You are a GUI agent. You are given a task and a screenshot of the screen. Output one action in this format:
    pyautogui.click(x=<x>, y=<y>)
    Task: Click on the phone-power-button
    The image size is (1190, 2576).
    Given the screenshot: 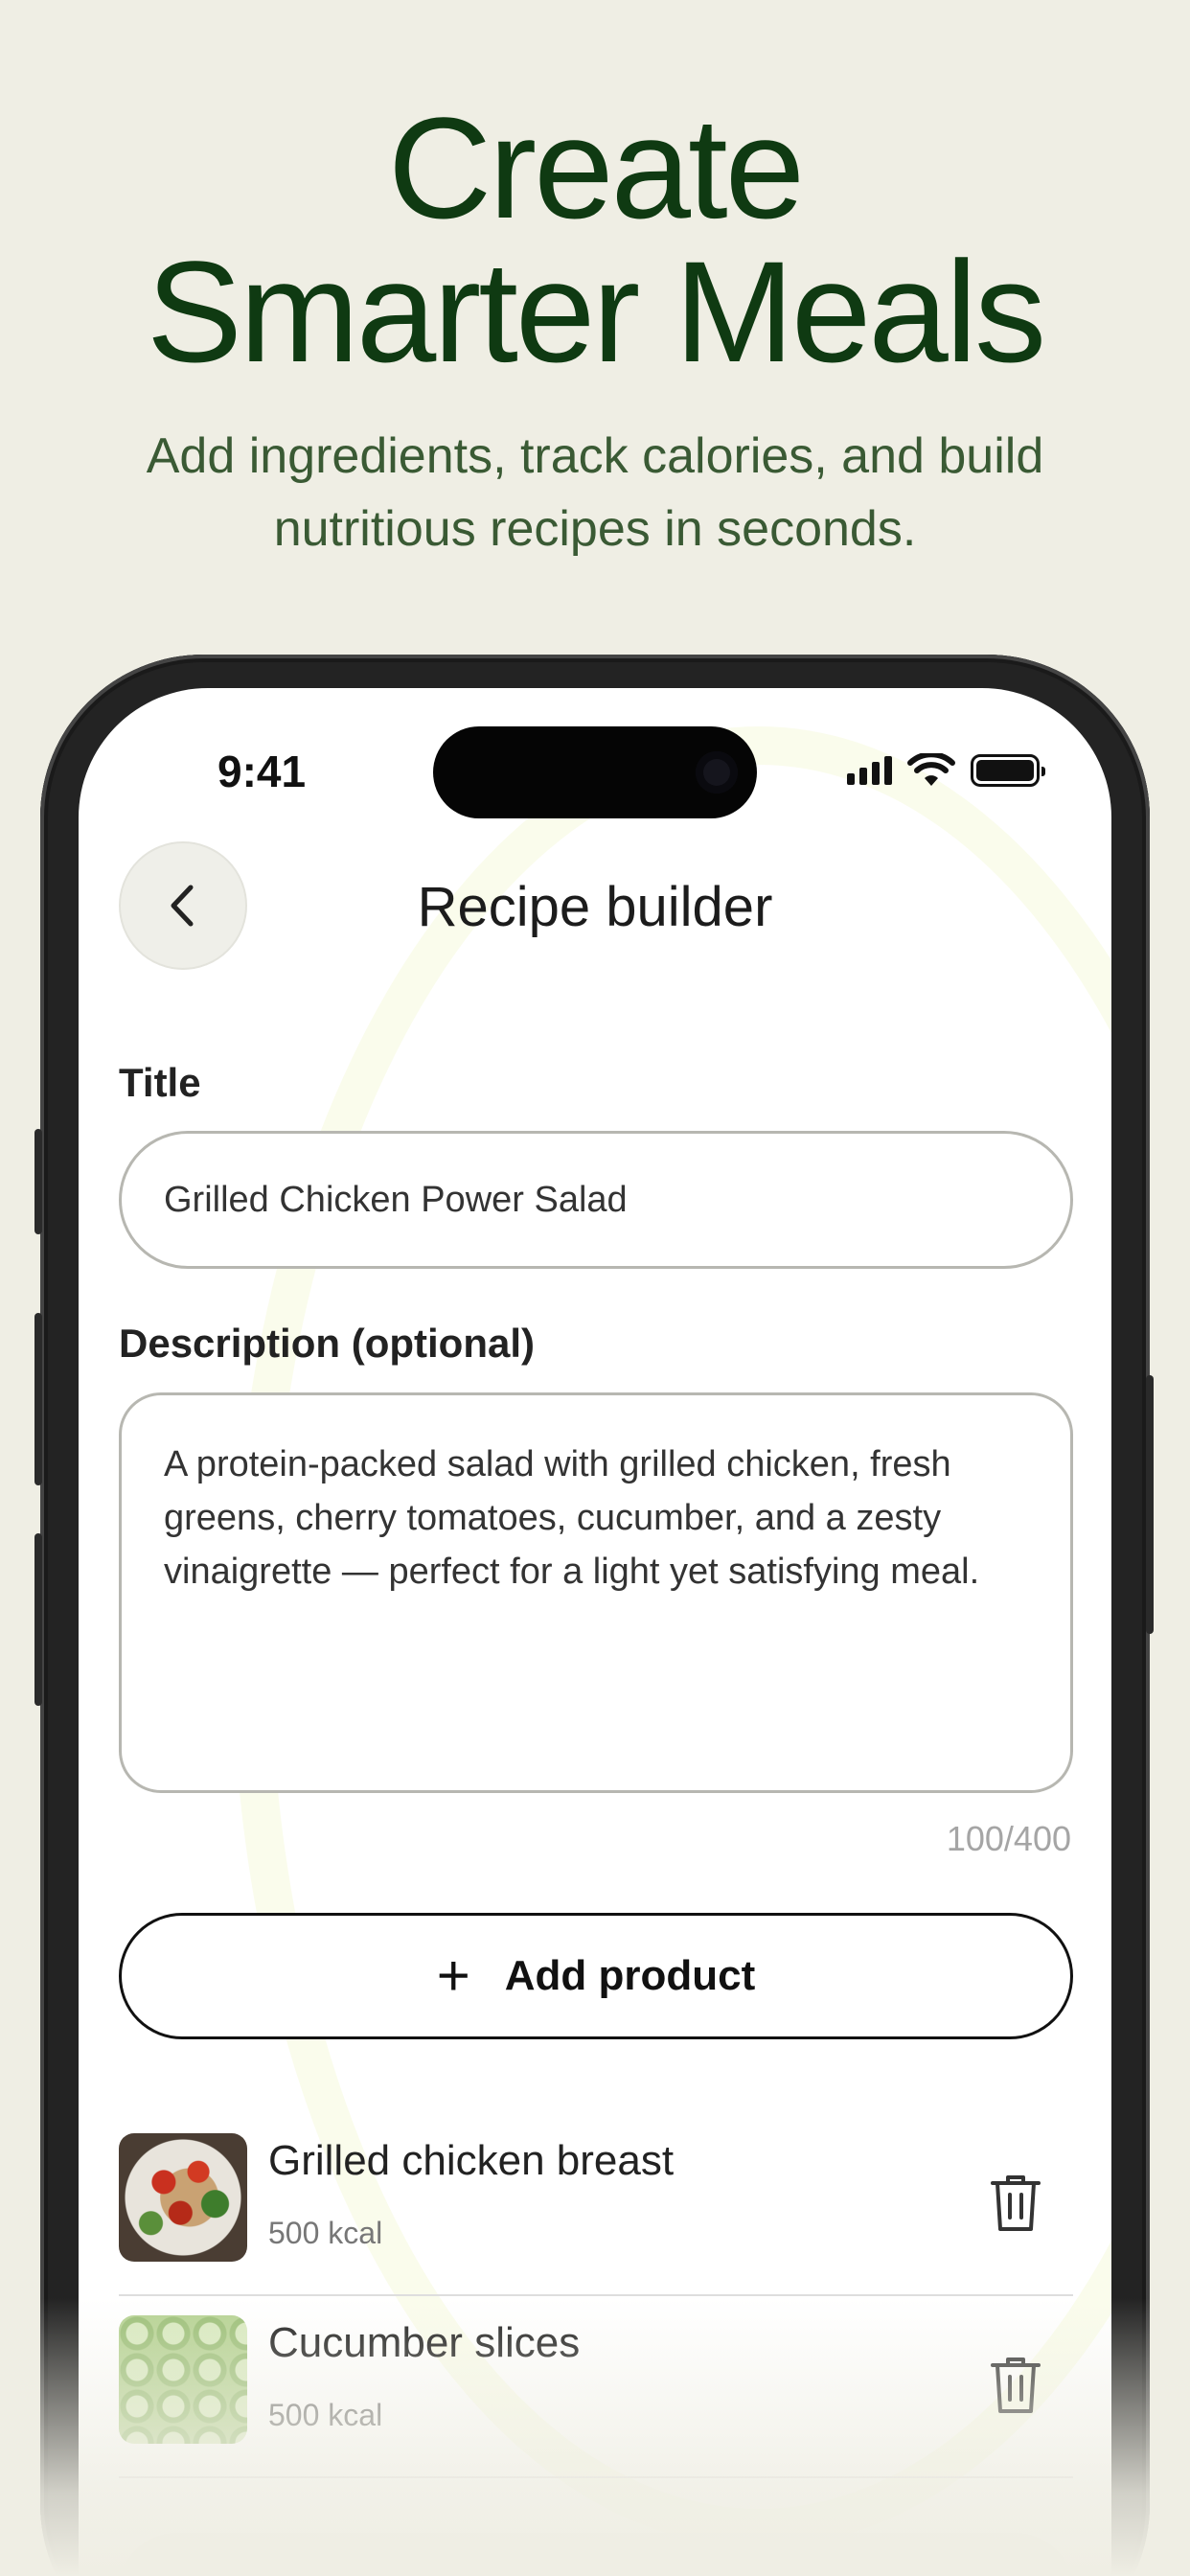 What is the action you would take?
    pyautogui.click(x=1150, y=1504)
    